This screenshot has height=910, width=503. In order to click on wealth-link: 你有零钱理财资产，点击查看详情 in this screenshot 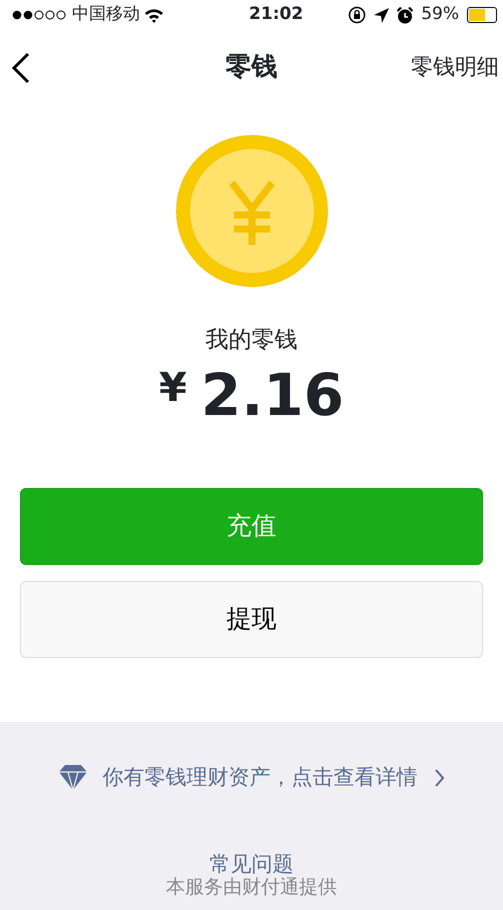, I will do `click(251, 778)`.